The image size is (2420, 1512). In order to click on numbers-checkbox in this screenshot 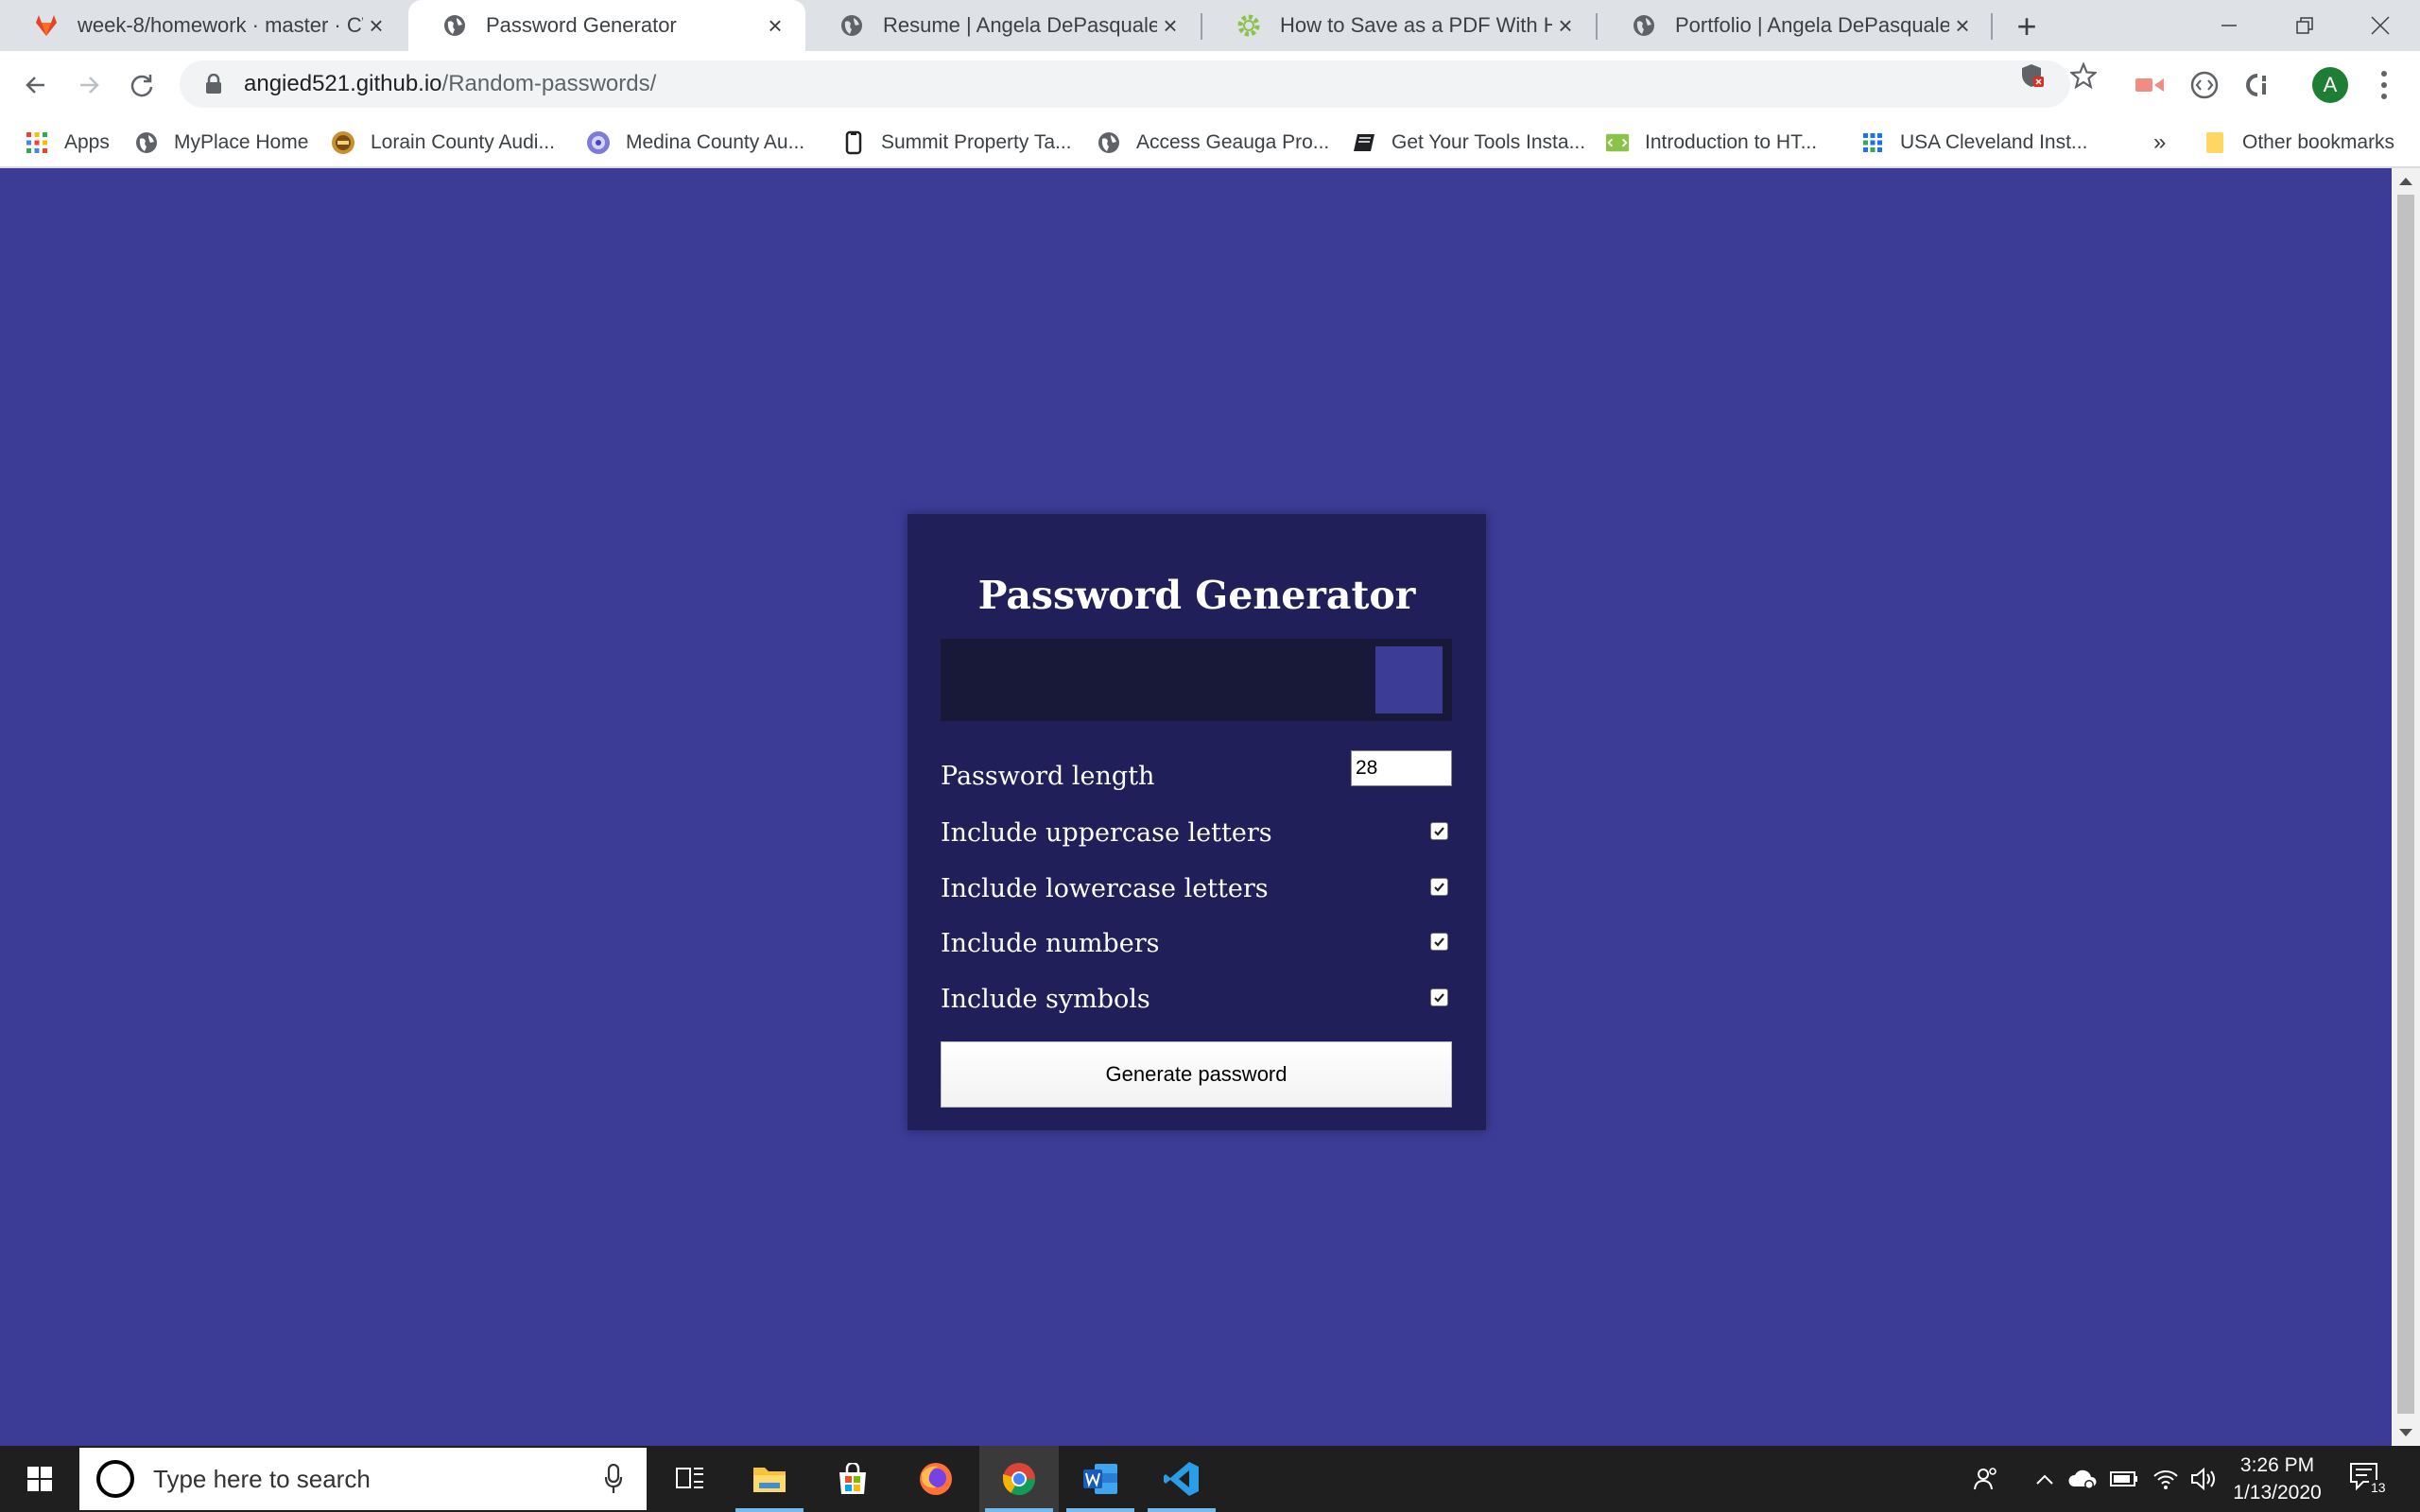, I will do `click(1439, 942)`.